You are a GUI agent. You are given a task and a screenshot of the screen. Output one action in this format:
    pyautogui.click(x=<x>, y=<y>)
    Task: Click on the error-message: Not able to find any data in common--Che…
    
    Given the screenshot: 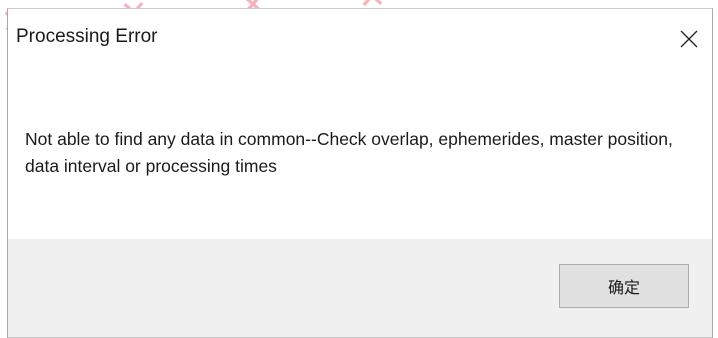 What is the action you would take?
    pyautogui.click(x=349, y=152)
    